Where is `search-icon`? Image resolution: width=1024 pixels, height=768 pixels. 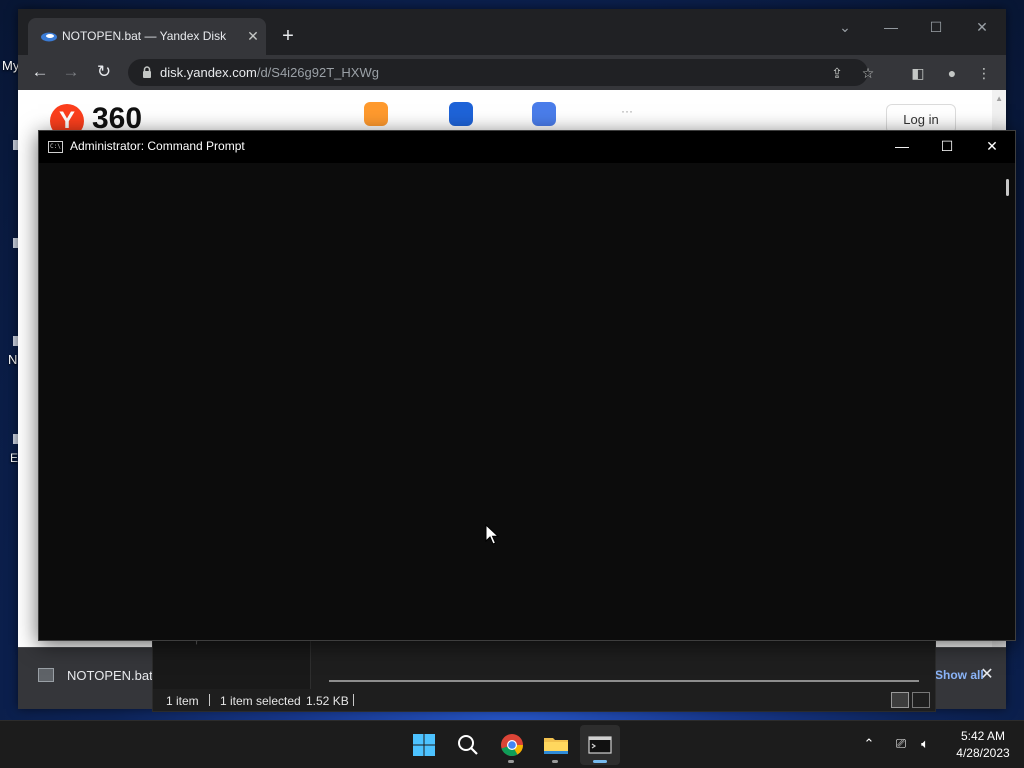 search-icon is located at coordinates (468, 745).